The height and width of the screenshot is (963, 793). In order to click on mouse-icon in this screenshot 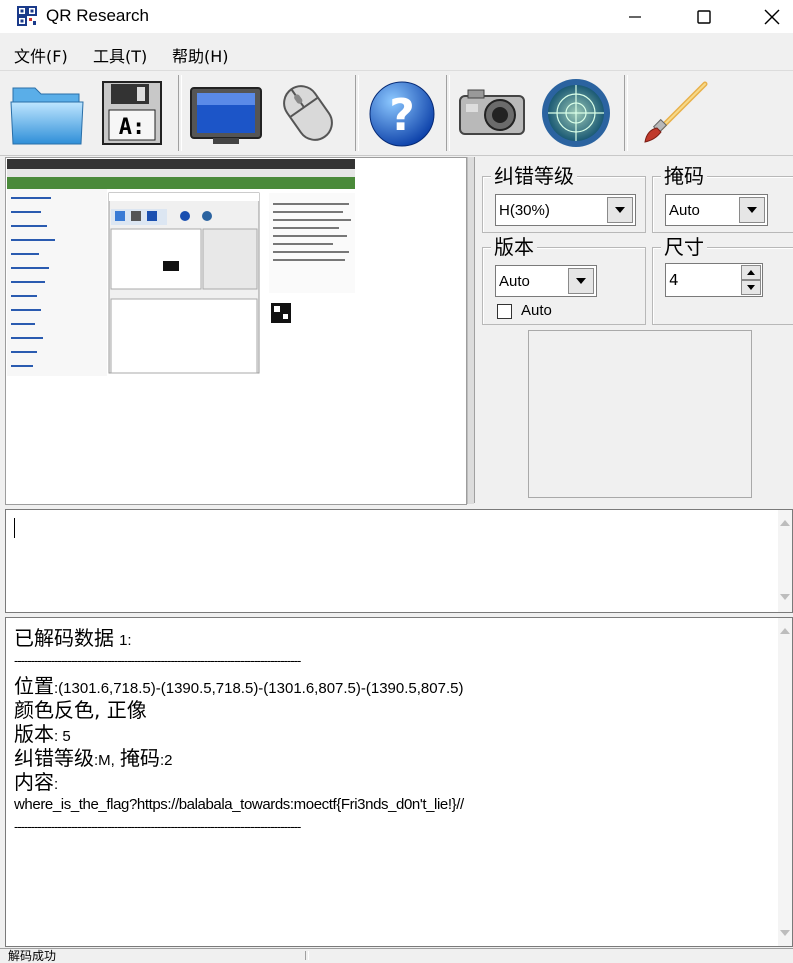, I will do `click(308, 113)`.